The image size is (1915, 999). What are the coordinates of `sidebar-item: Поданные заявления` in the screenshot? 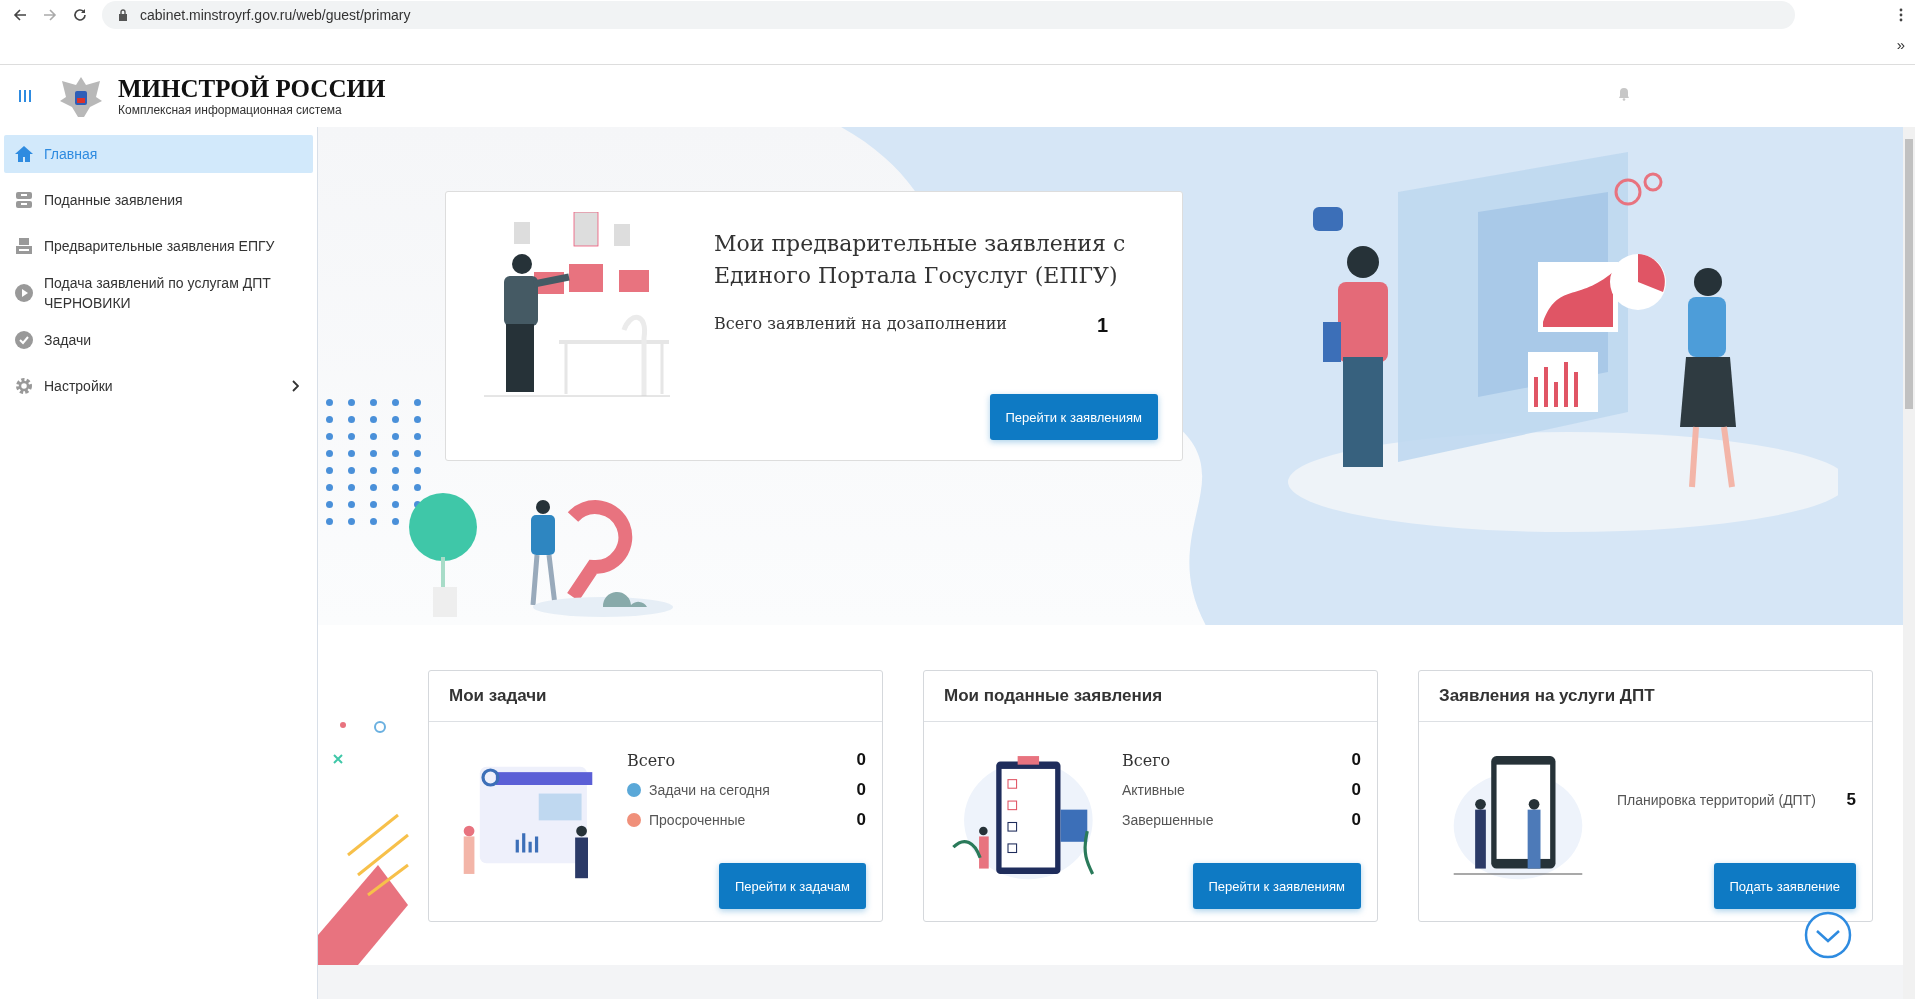 It's located at (158, 200).